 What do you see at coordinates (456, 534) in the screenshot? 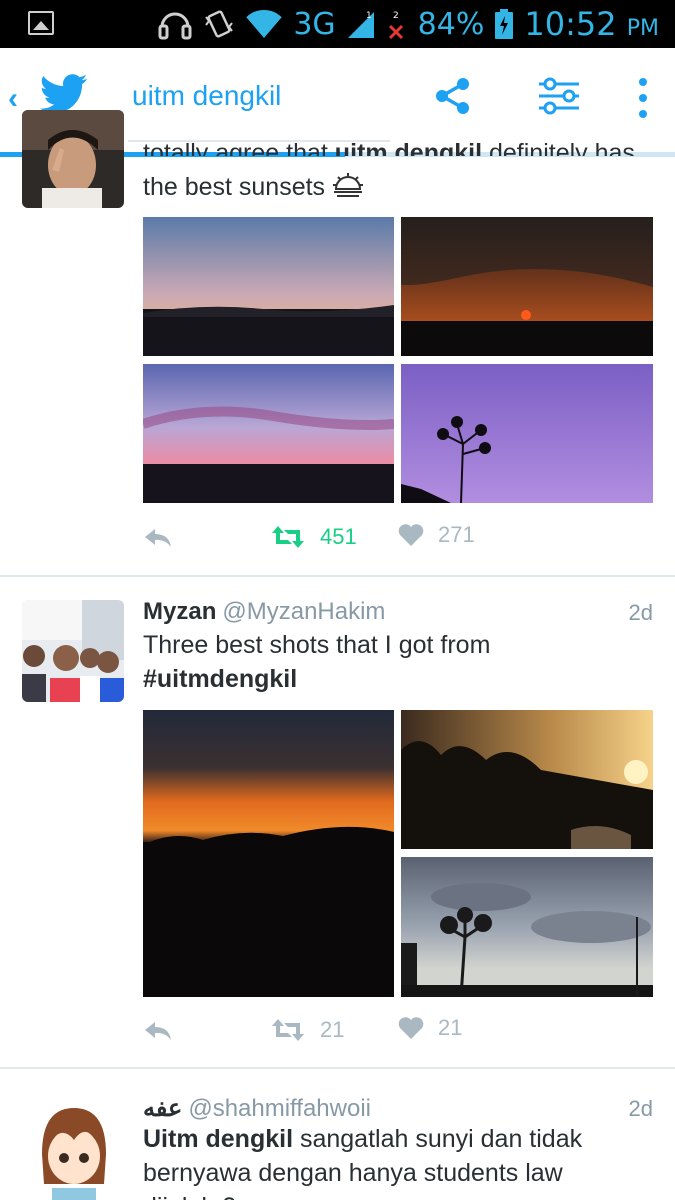
I see `like-count: 271` at bounding box center [456, 534].